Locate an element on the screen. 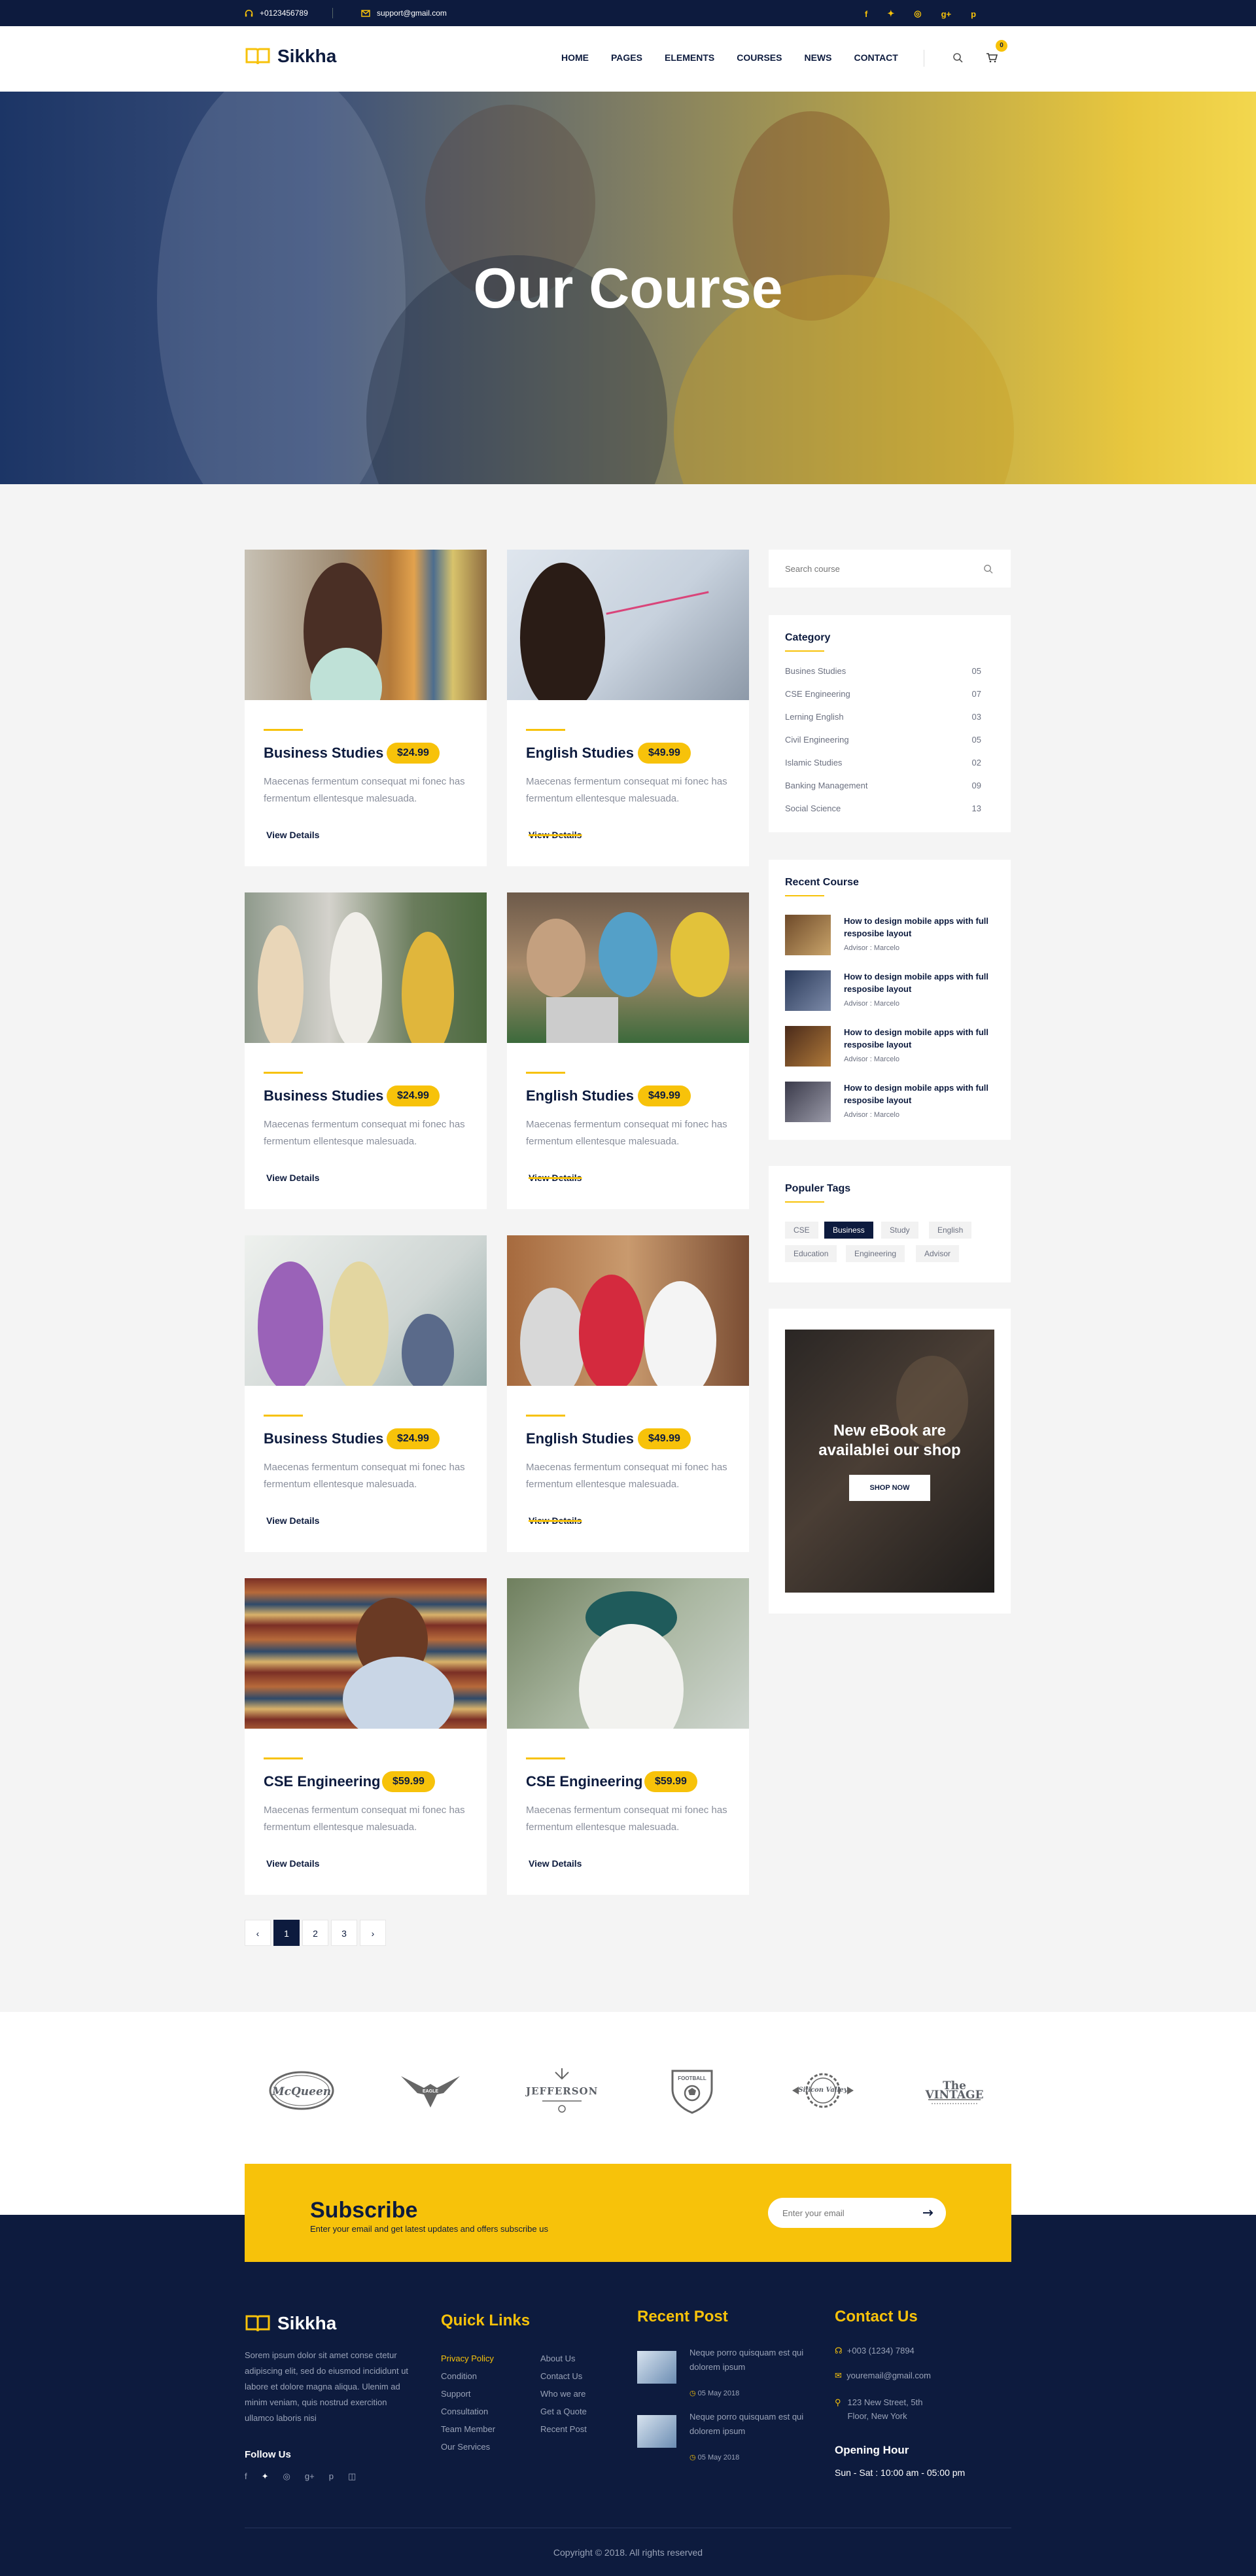  footer-link: Consultation is located at coordinates (468, 2411).